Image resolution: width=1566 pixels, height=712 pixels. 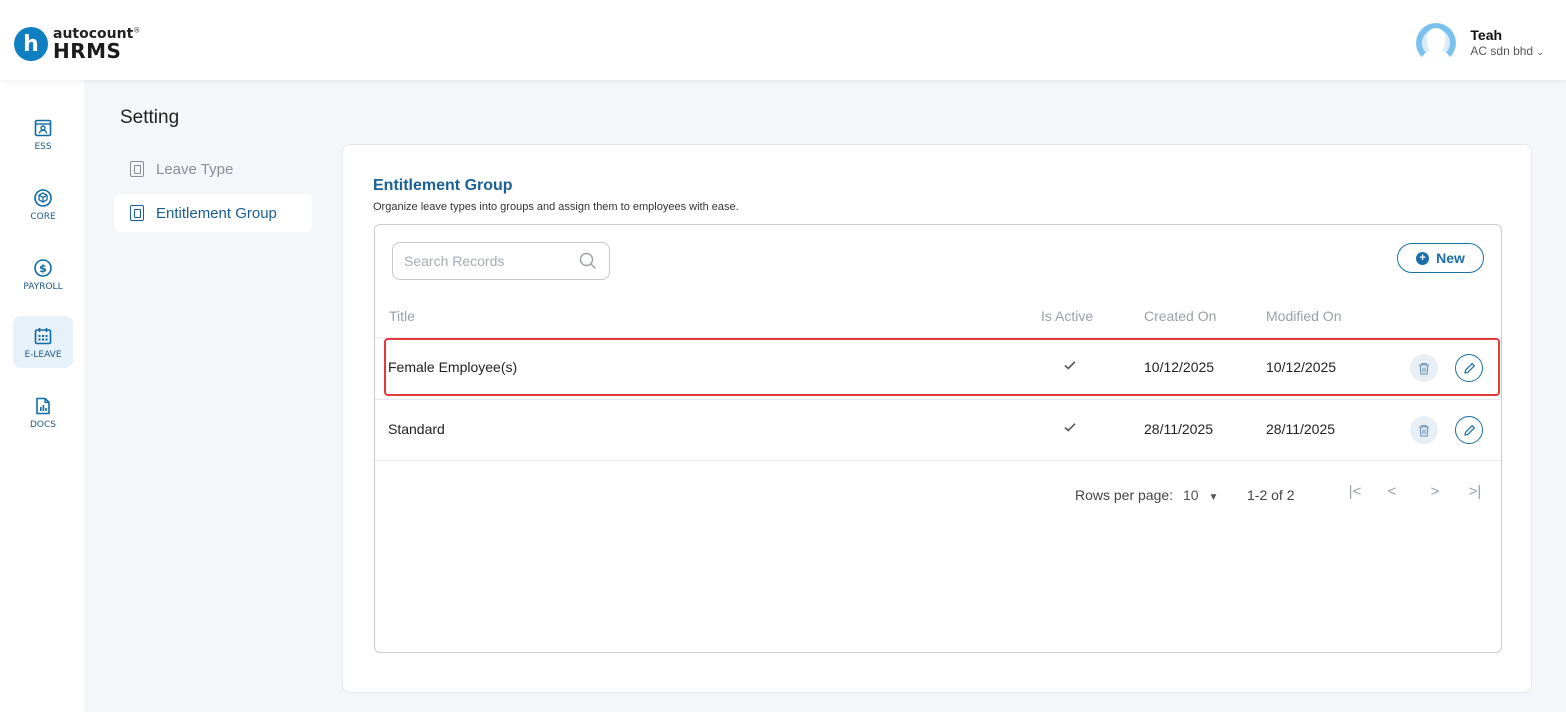 I want to click on rows-per-page-select: 10 ▼, so click(x=1200, y=495).